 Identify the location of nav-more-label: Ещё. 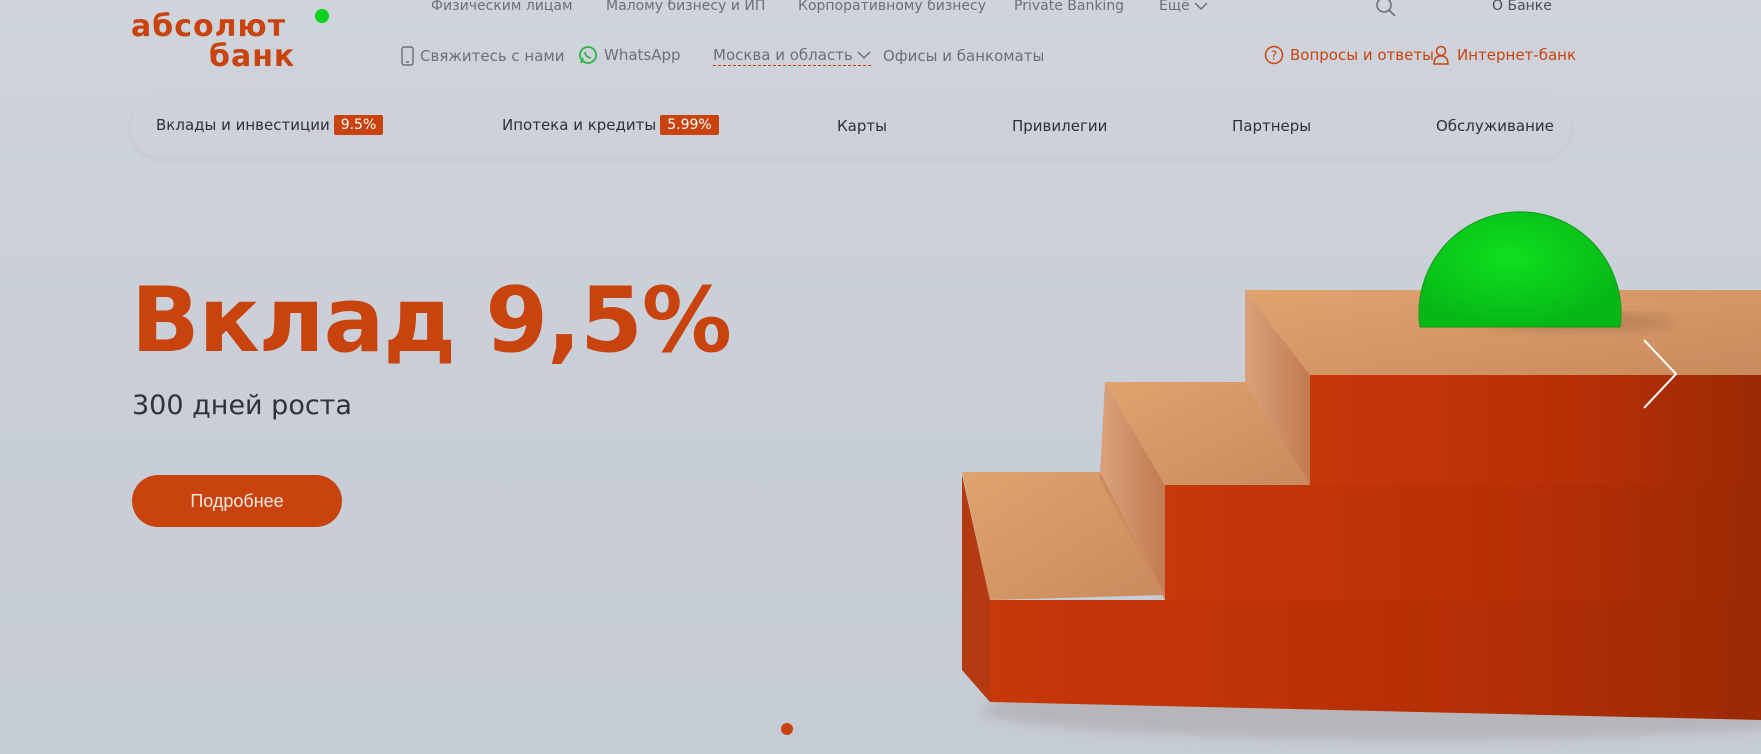
(1174, 7).